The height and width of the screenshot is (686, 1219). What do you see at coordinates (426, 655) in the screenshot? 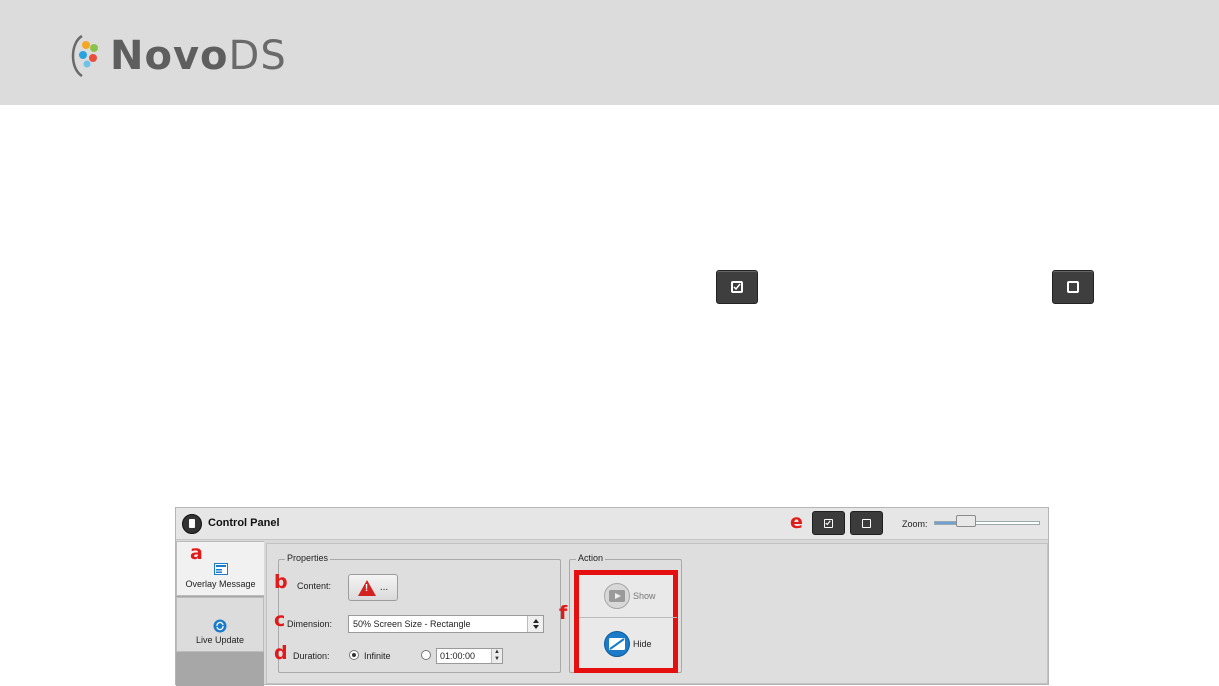
I see `duration-time-radio` at bounding box center [426, 655].